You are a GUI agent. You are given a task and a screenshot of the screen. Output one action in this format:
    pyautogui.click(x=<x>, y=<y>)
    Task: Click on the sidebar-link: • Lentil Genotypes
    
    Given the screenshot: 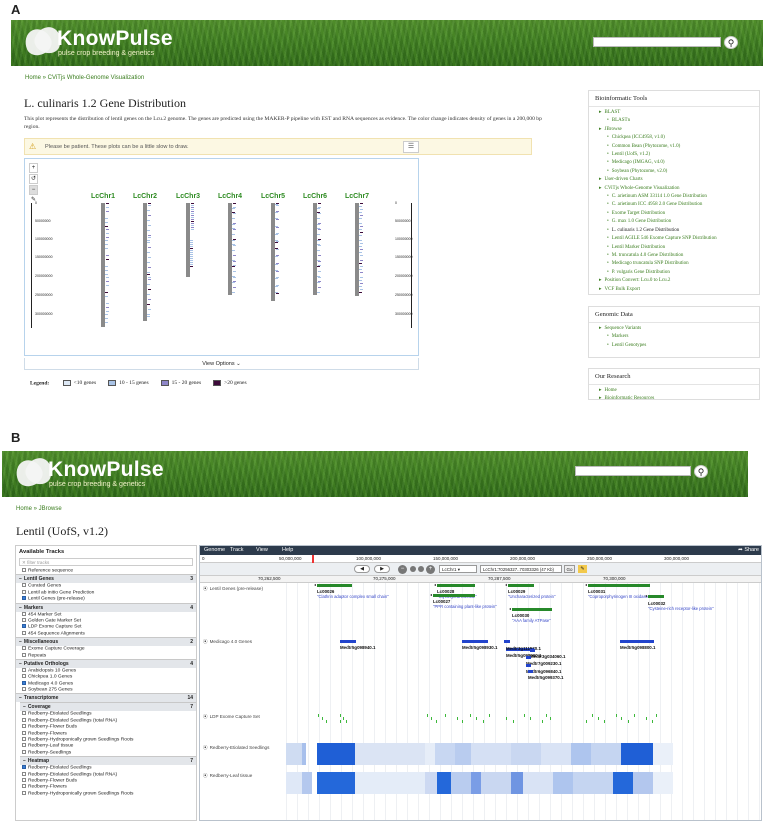 What is the action you would take?
    pyautogui.click(x=674, y=346)
    